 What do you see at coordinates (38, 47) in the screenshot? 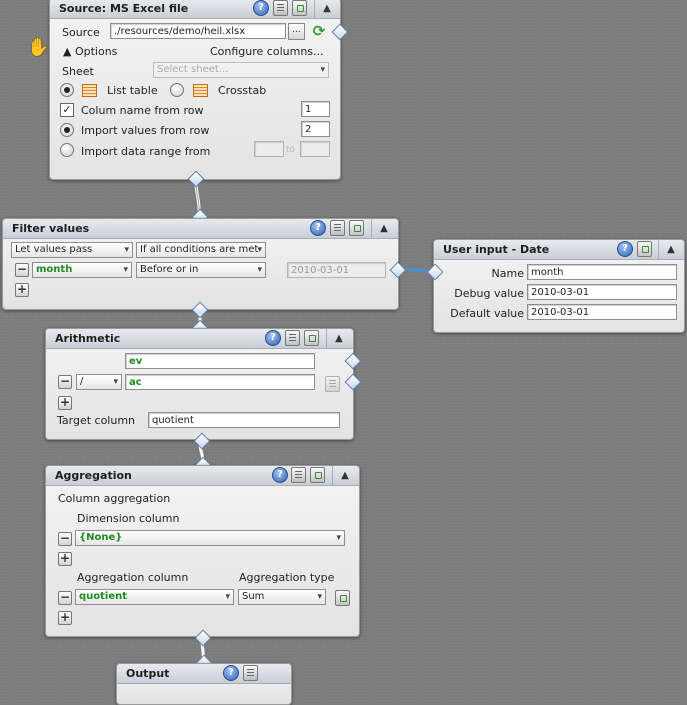
I see `hand-cursor-icon: ✋` at bounding box center [38, 47].